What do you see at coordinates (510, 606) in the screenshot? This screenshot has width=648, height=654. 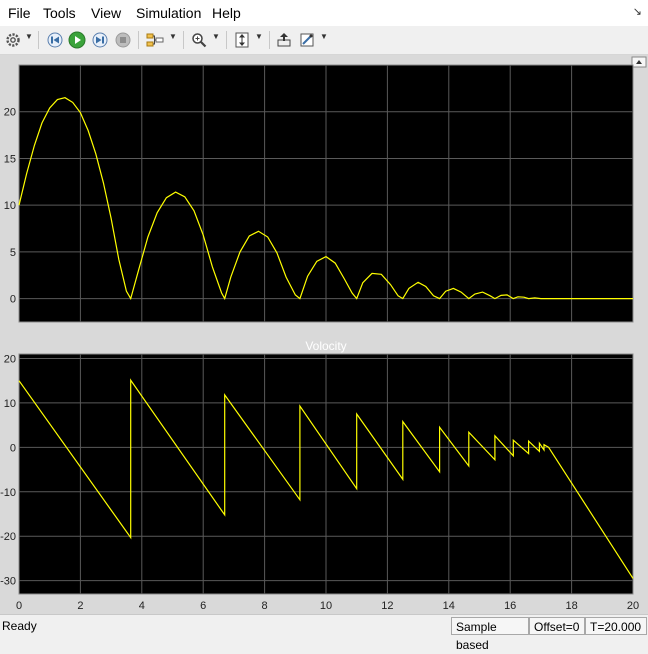 I see `x-tick-label: 16` at bounding box center [510, 606].